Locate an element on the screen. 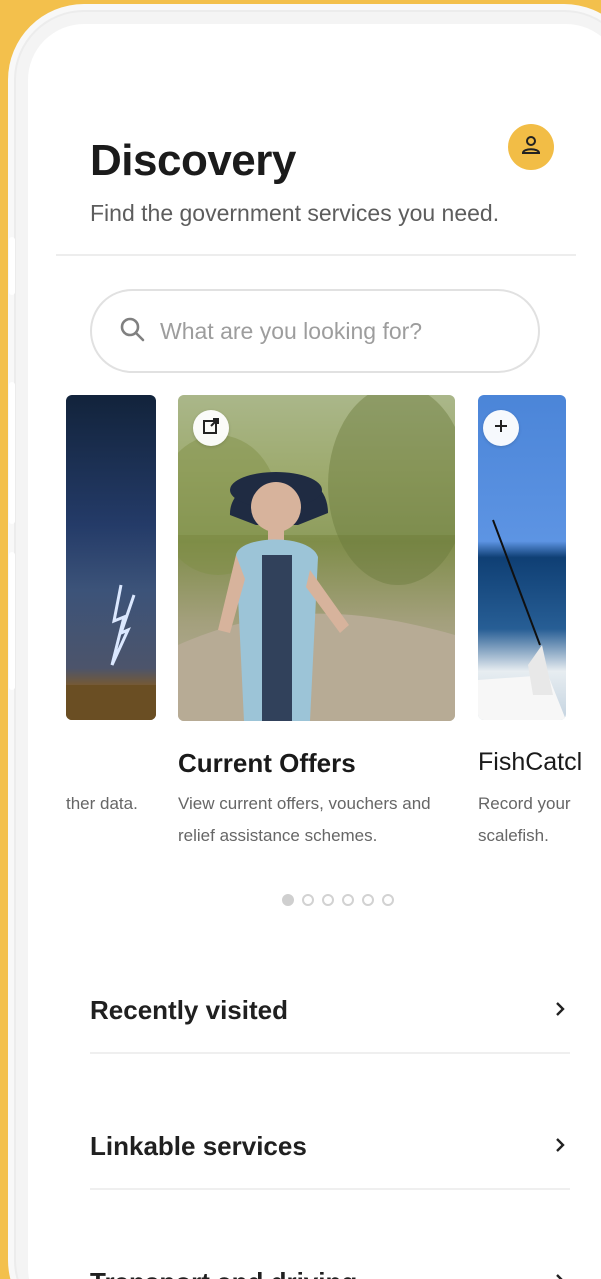 The height and width of the screenshot is (1279, 601). card-add-button is located at coordinates (501, 428).